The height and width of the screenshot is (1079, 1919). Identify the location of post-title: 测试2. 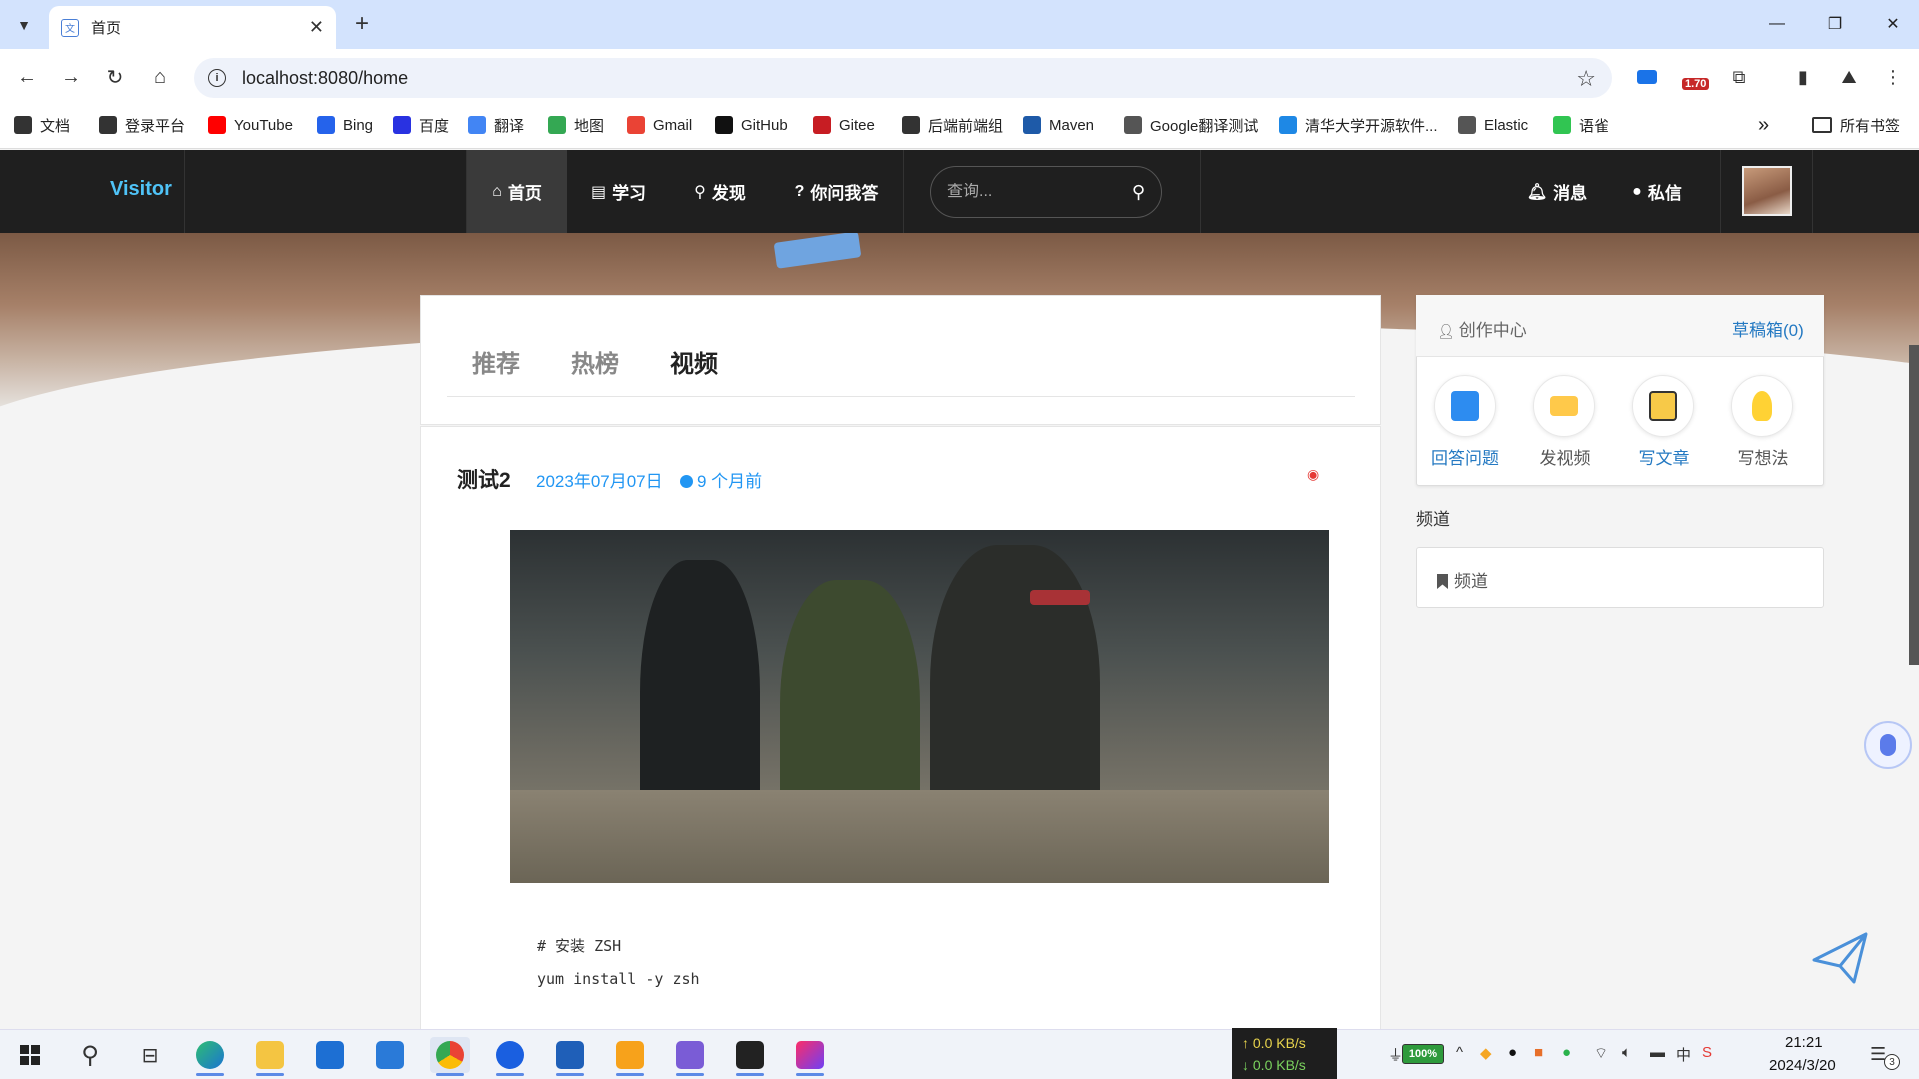
(484, 479).